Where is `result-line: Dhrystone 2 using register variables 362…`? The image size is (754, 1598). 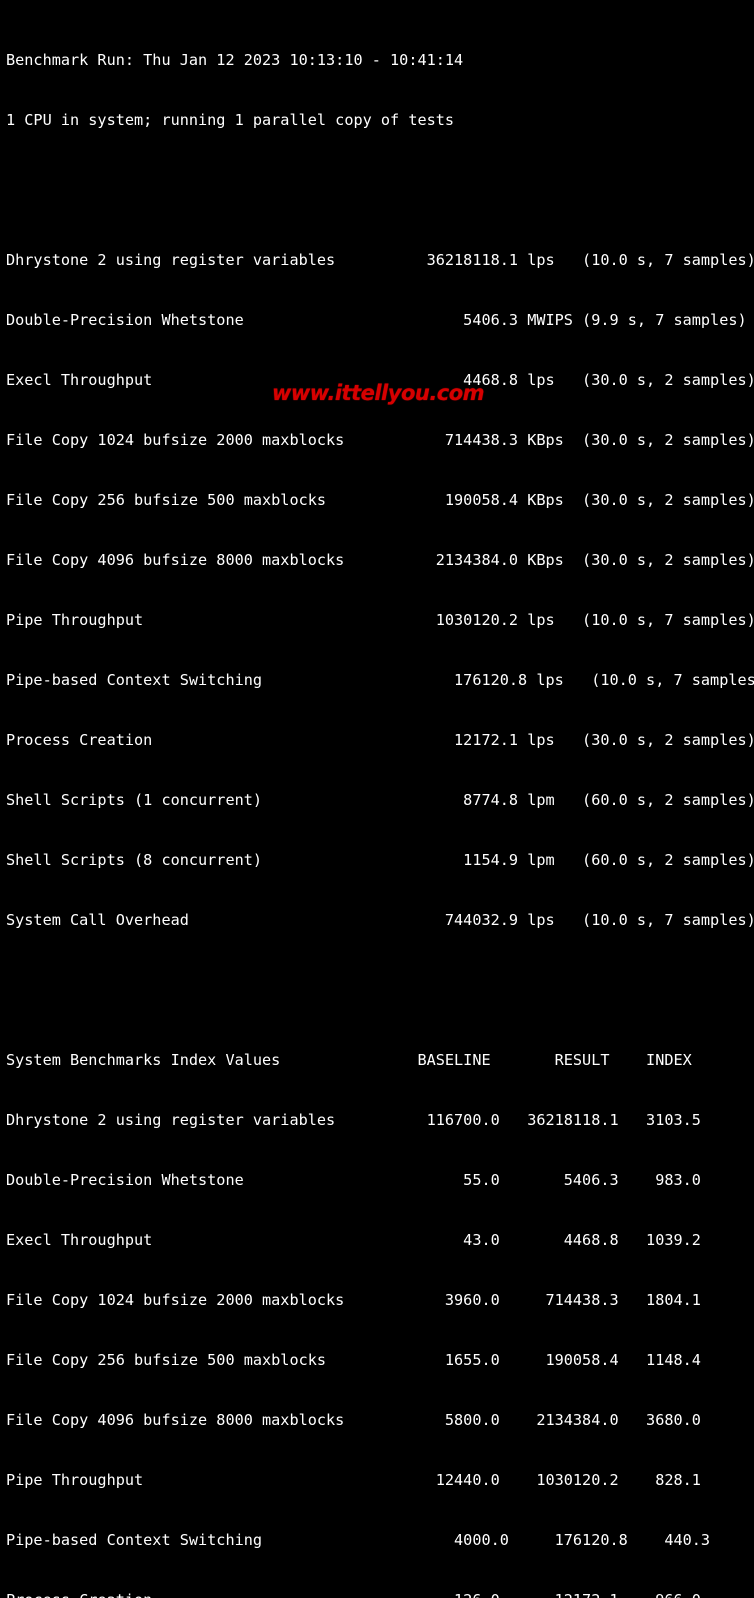 result-line: Dhrystone 2 using register variables 362… is located at coordinates (380, 260).